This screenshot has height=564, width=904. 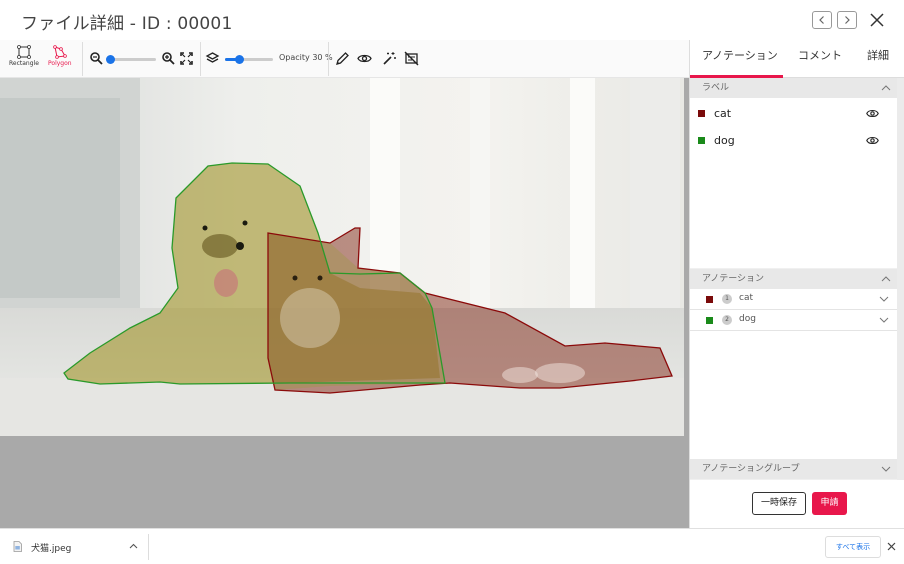 I want to click on labels-section-header: ラベル, so click(x=793, y=88).